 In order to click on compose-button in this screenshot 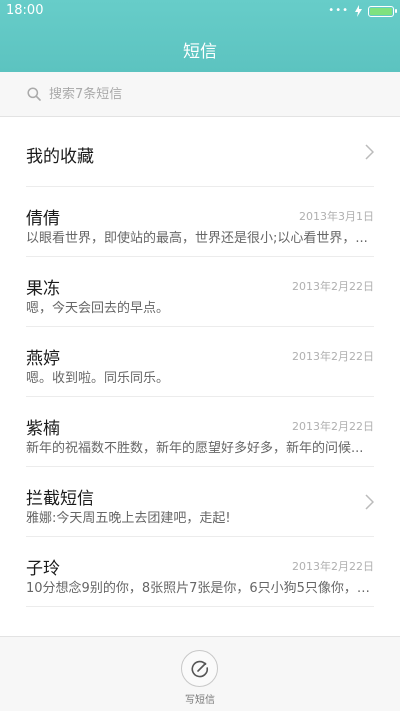, I will do `click(199, 668)`.